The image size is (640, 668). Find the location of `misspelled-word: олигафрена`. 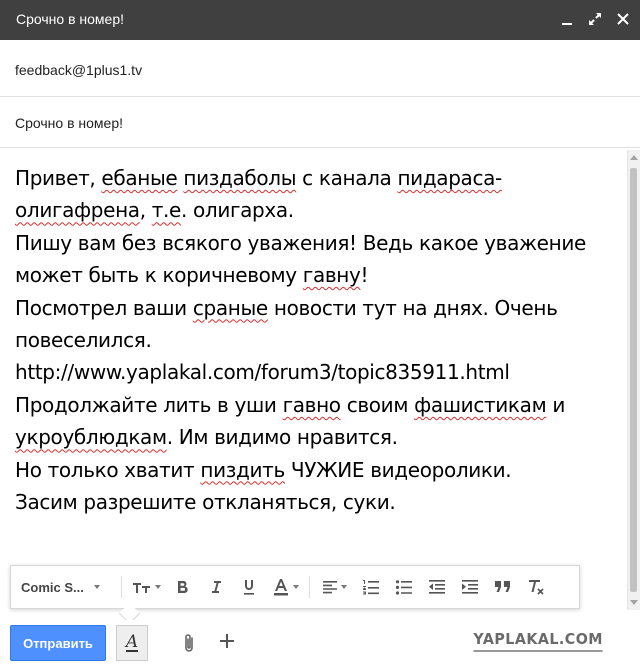

misspelled-word: олигафрена is located at coordinates (77, 210).